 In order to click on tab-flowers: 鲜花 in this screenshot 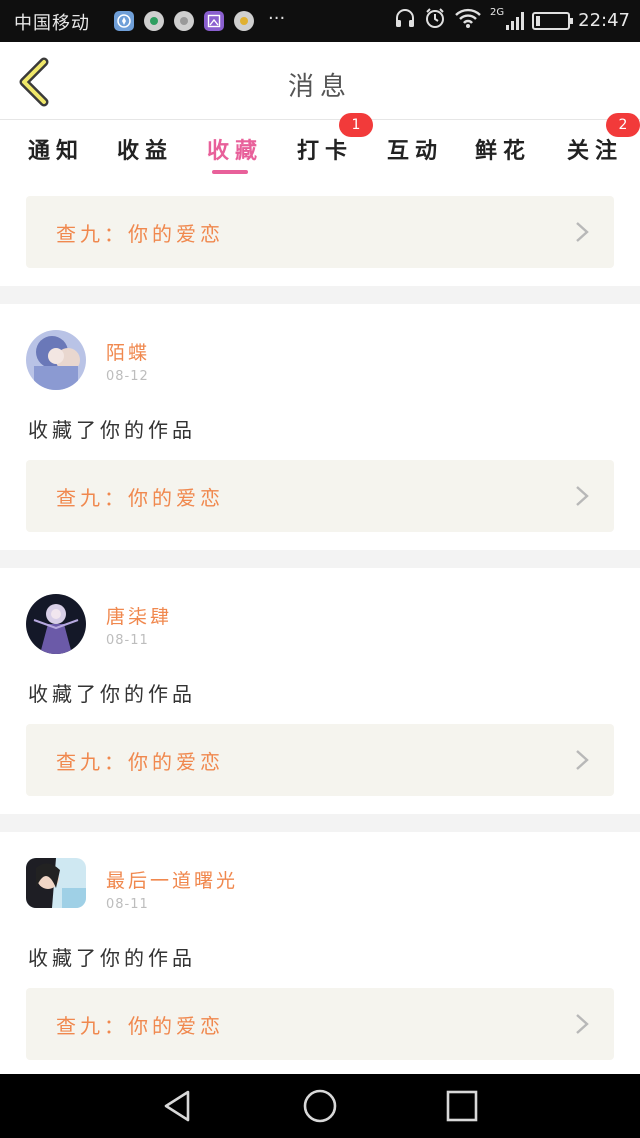, I will do `click(503, 149)`.